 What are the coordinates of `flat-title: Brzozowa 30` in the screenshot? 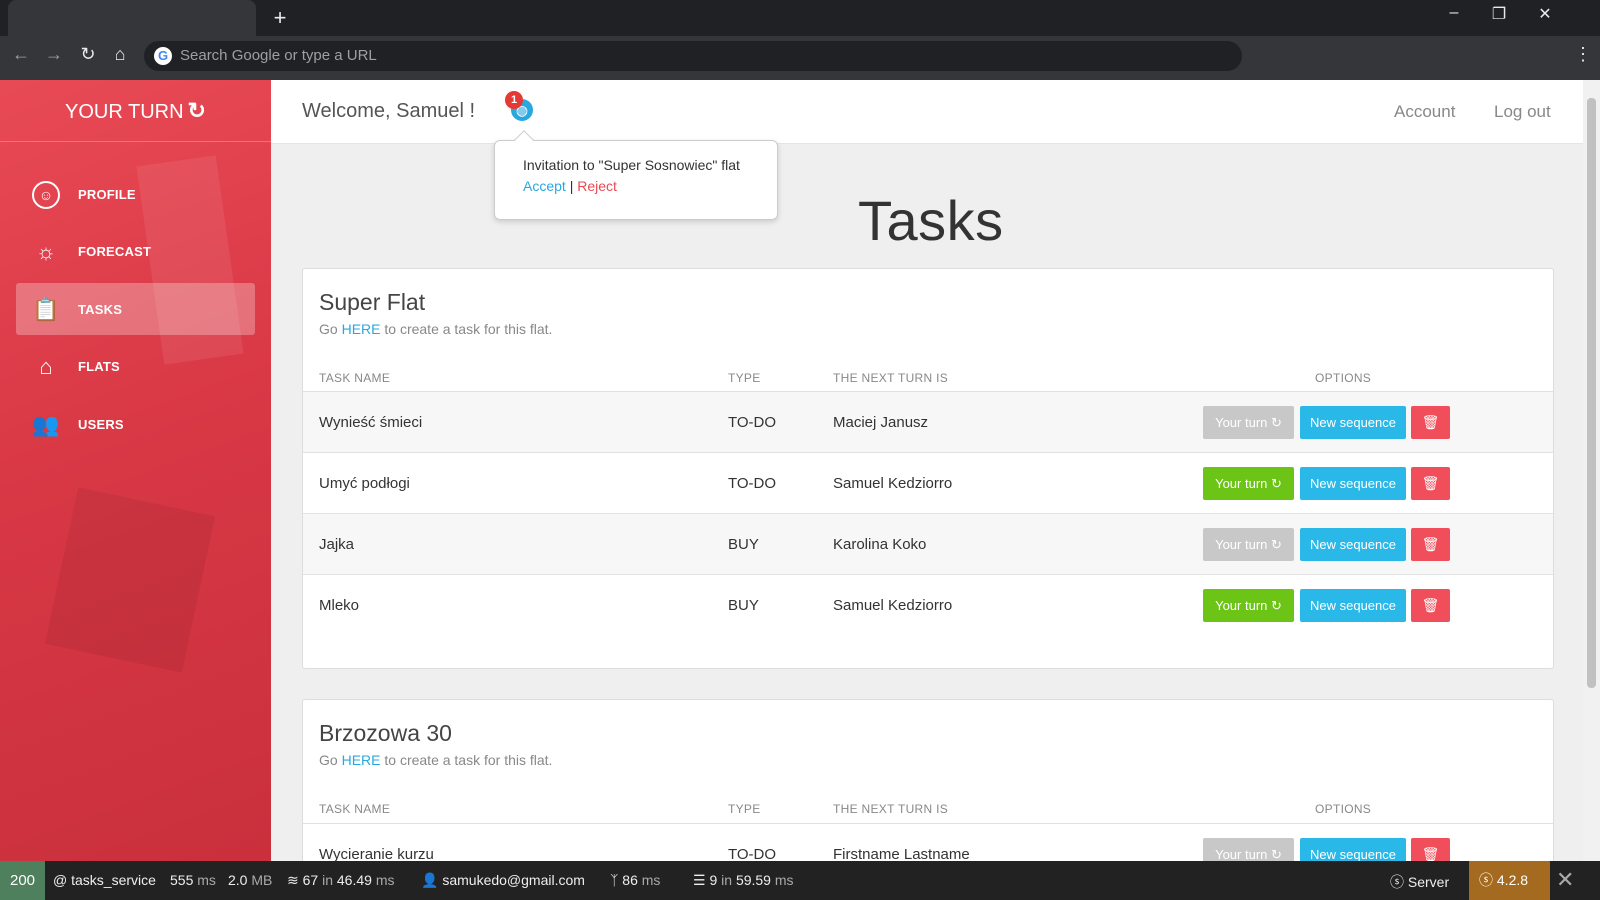 It's located at (385, 733).